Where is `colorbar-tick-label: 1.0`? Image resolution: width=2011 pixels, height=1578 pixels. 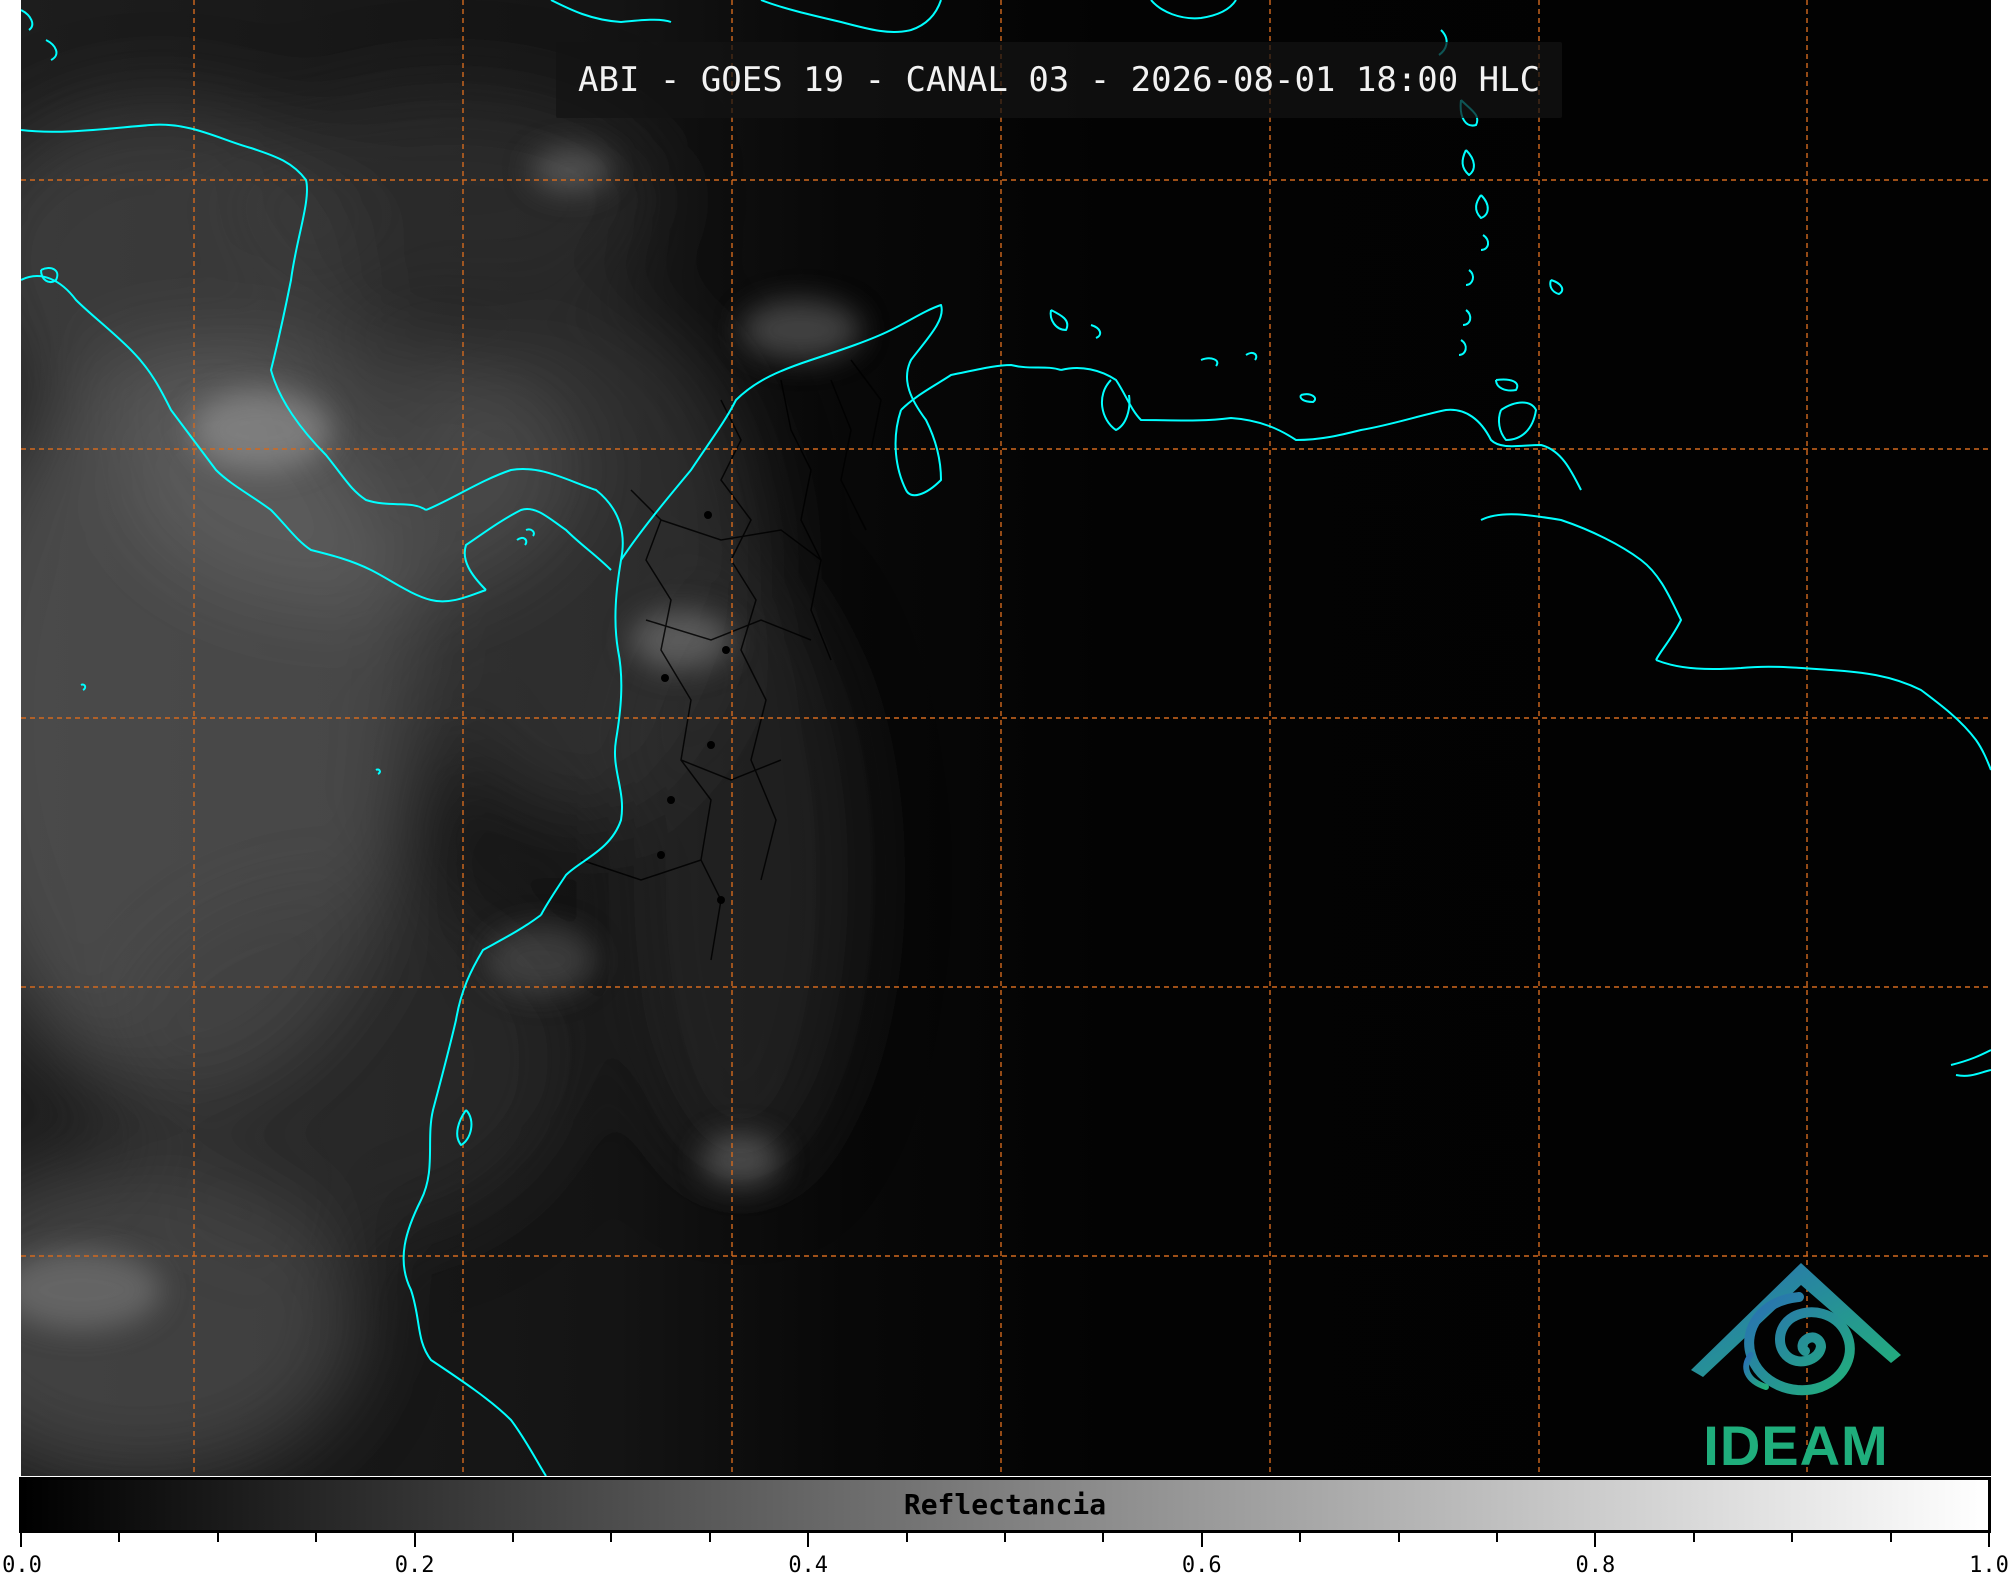 colorbar-tick-label: 1.0 is located at coordinates (1989, 1565).